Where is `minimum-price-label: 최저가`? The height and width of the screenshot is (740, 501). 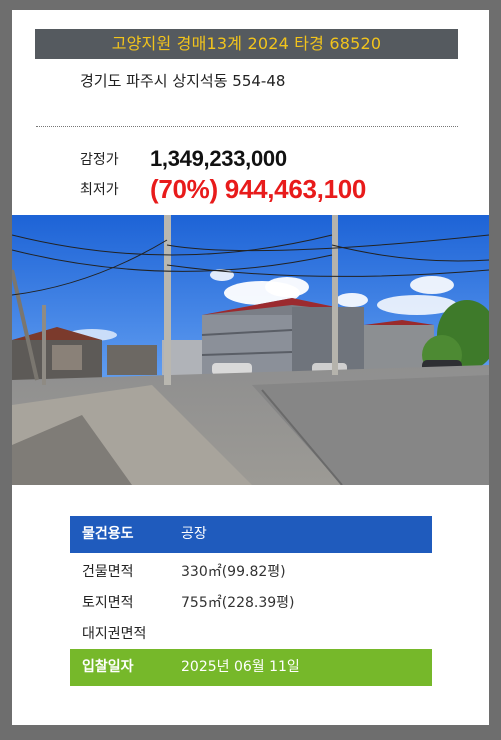 minimum-price-label: 최저가 is located at coordinates (99, 190).